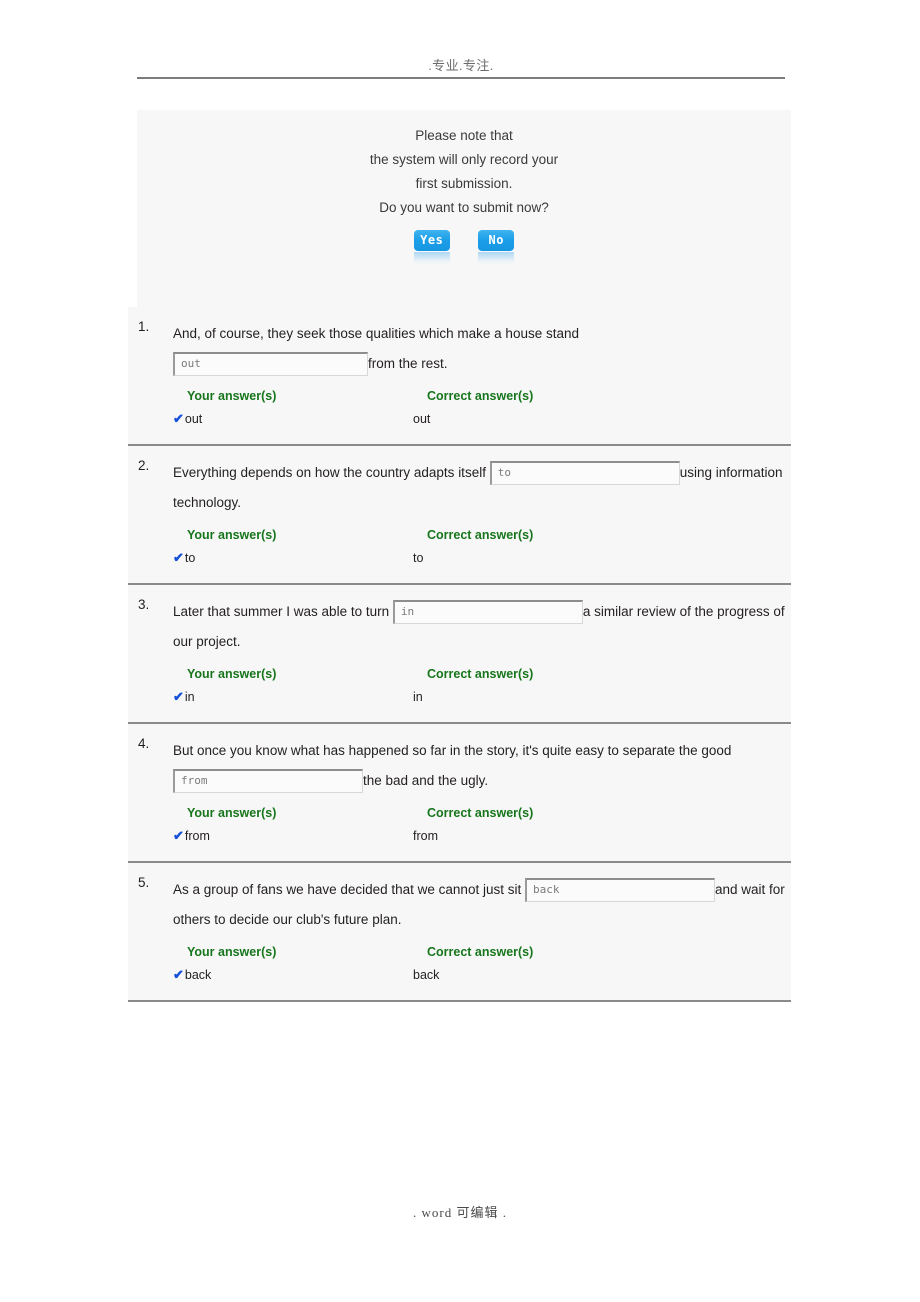  What do you see at coordinates (584, 473) in the screenshot?
I see `answer-blank-input: to` at bounding box center [584, 473].